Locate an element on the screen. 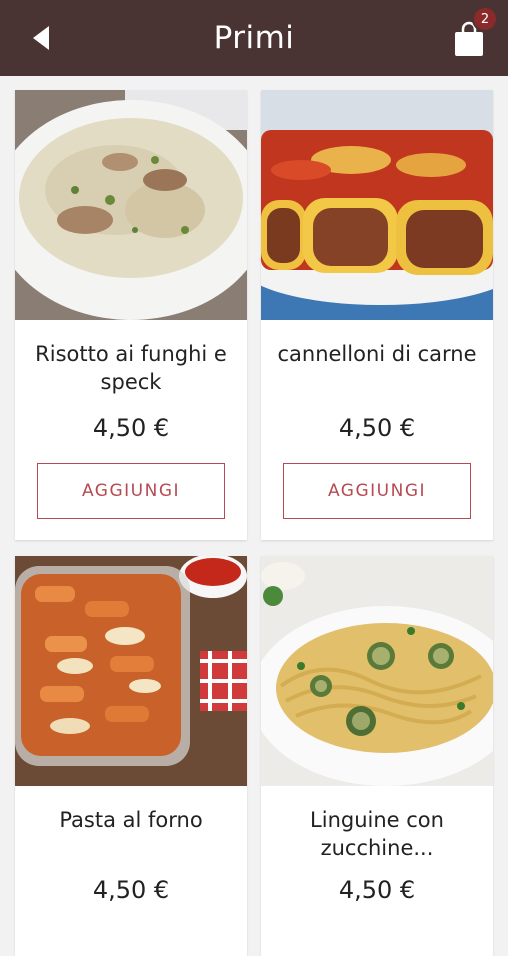 This screenshot has width=508, height=956. app-bar: Primi 2 is located at coordinates (254, 38).